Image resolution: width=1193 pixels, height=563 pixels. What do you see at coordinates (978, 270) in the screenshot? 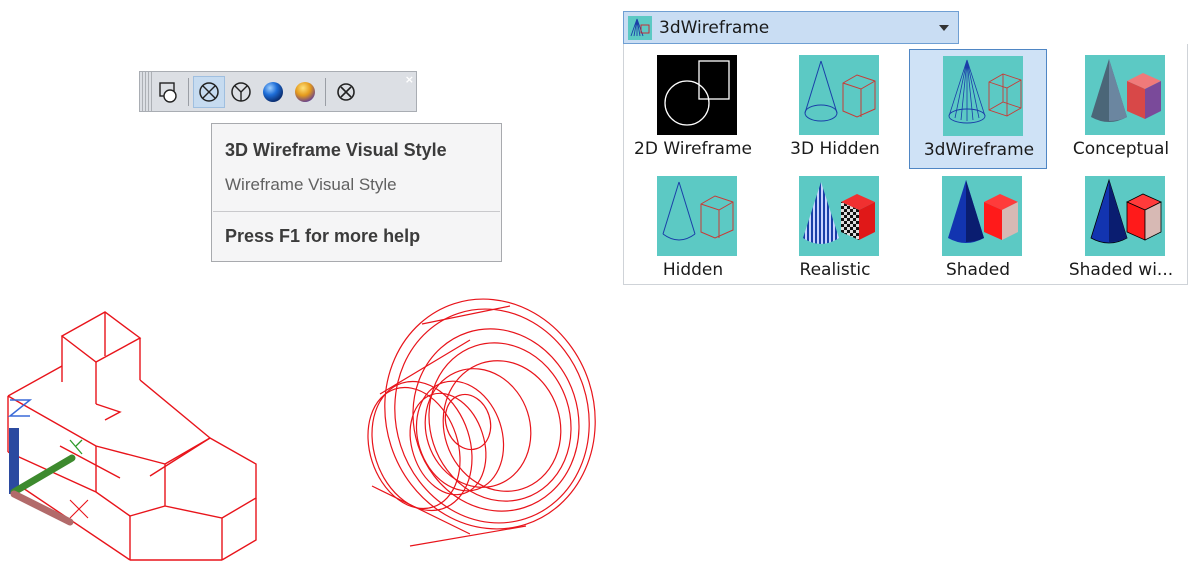
I see `gallery-item-label: Shaded` at bounding box center [978, 270].